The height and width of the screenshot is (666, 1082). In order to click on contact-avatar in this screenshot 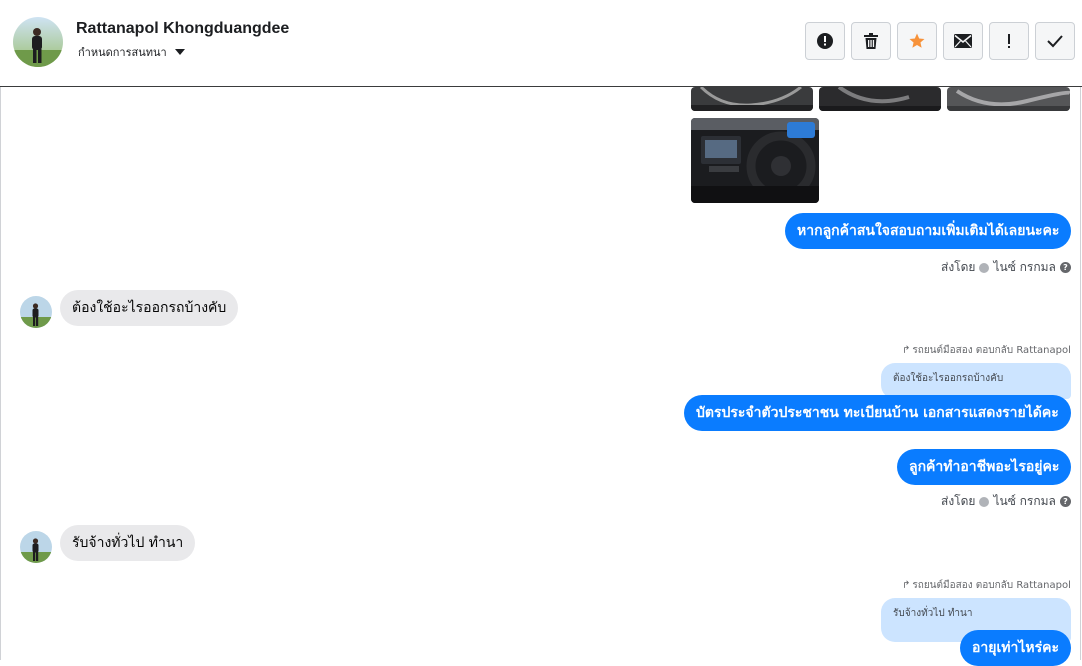, I will do `click(38, 42)`.